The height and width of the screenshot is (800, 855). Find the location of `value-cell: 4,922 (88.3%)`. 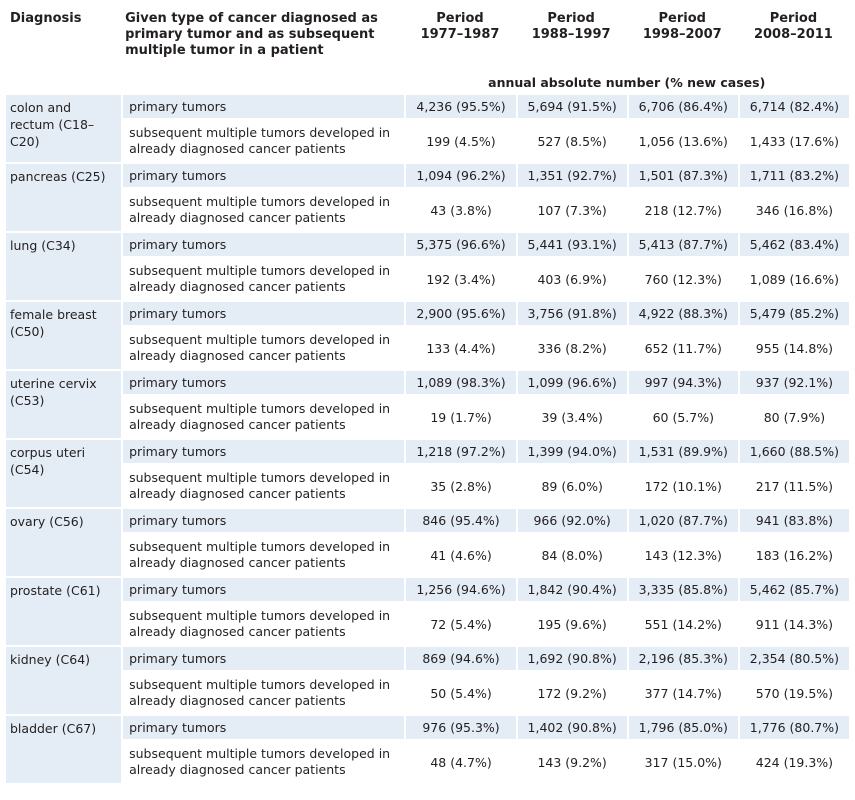

value-cell: 4,922 (88.3%) is located at coordinates (682, 314).